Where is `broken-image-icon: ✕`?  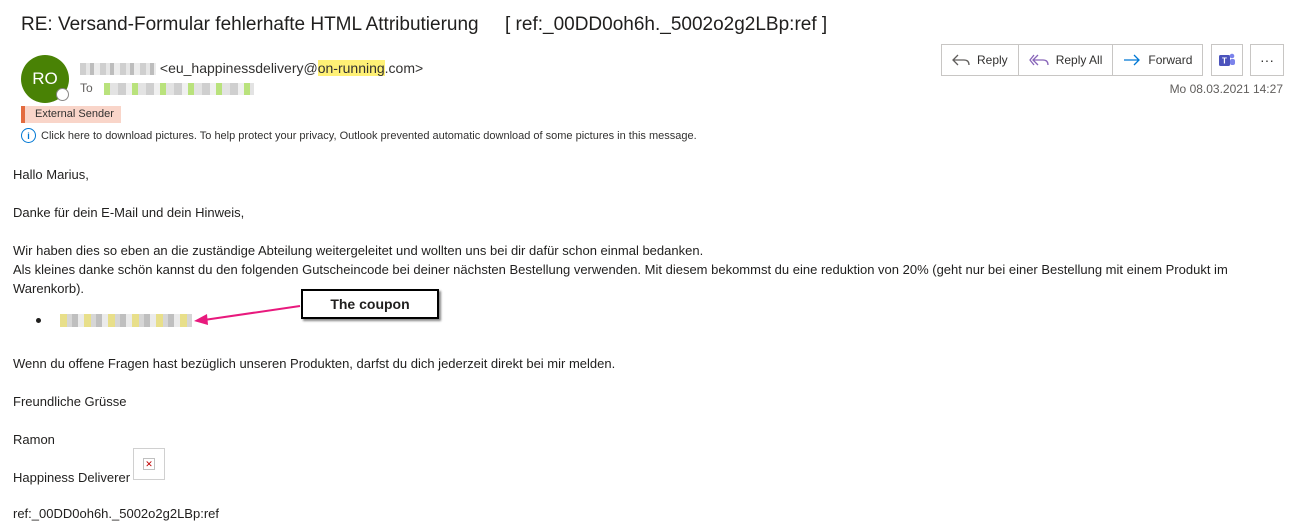 broken-image-icon: ✕ is located at coordinates (149, 464).